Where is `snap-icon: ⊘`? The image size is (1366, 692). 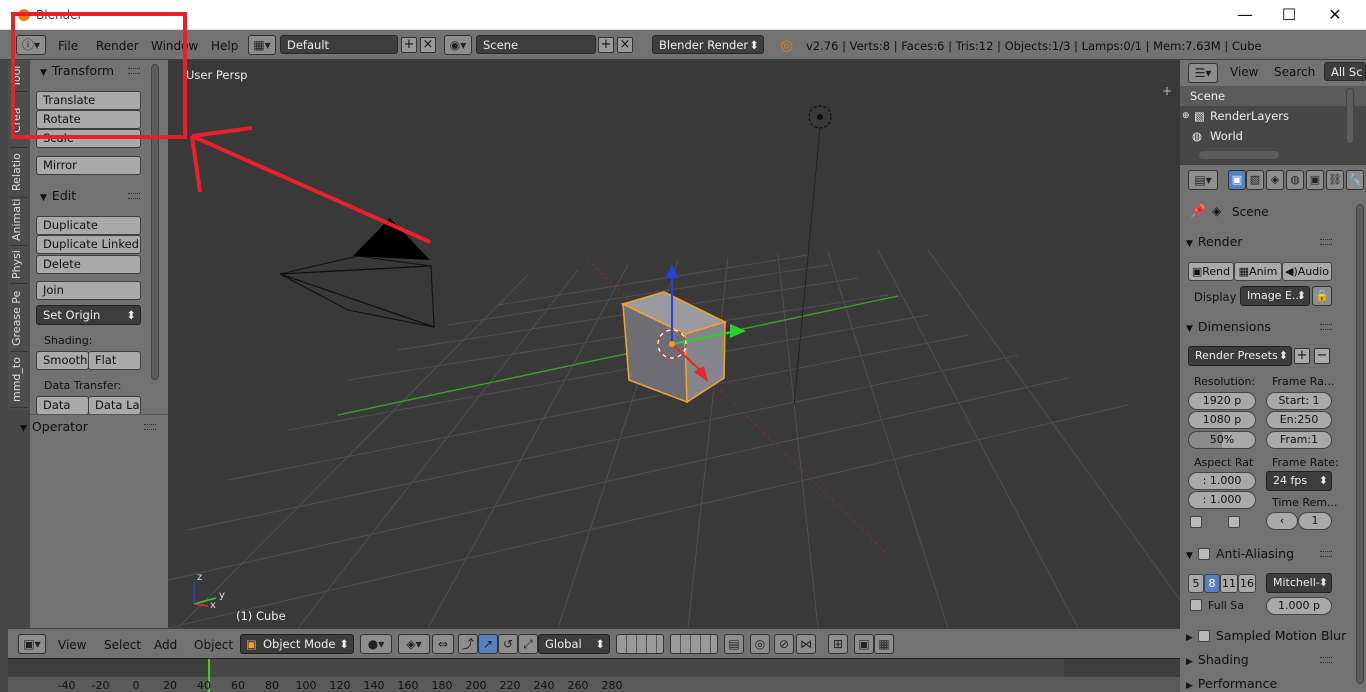
snap-icon: ⊘ is located at coordinates (784, 644).